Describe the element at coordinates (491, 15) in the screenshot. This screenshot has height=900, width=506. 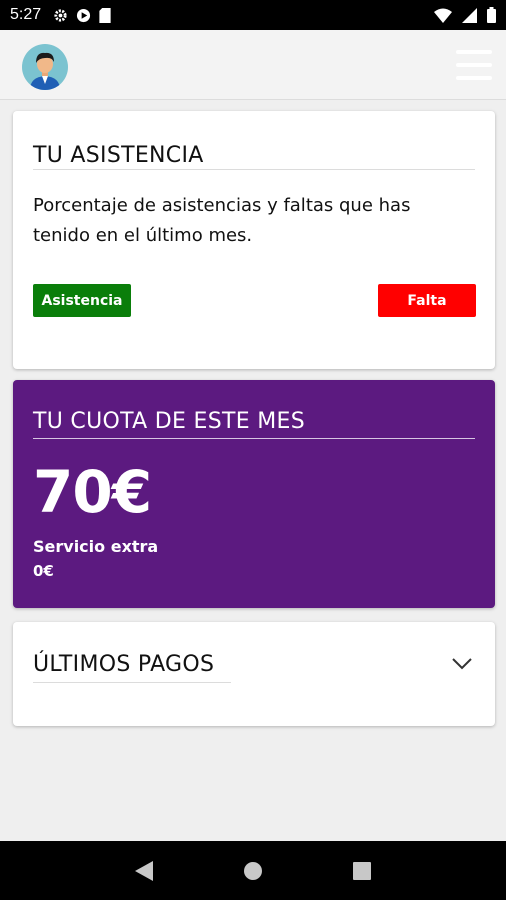
I see `battery-icon` at that location.